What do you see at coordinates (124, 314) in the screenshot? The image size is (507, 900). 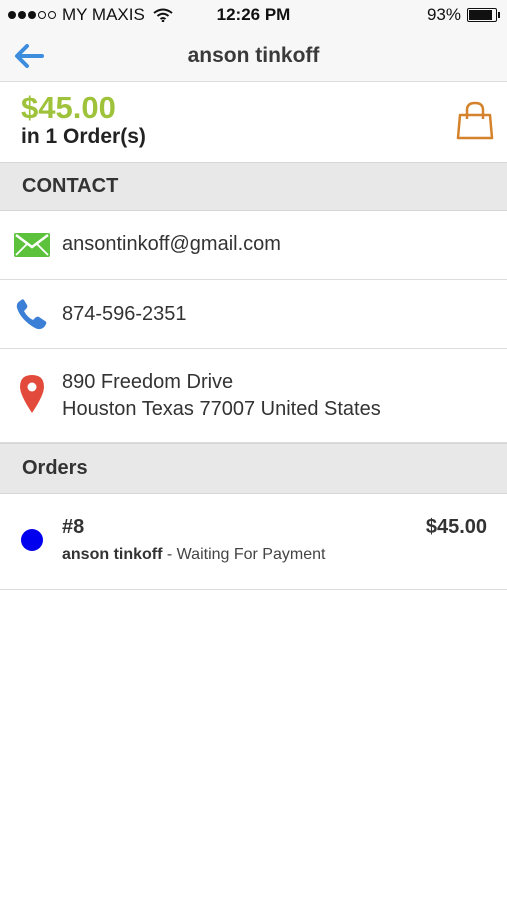 I see `phone-number: 874-596-2351` at bounding box center [124, 314].